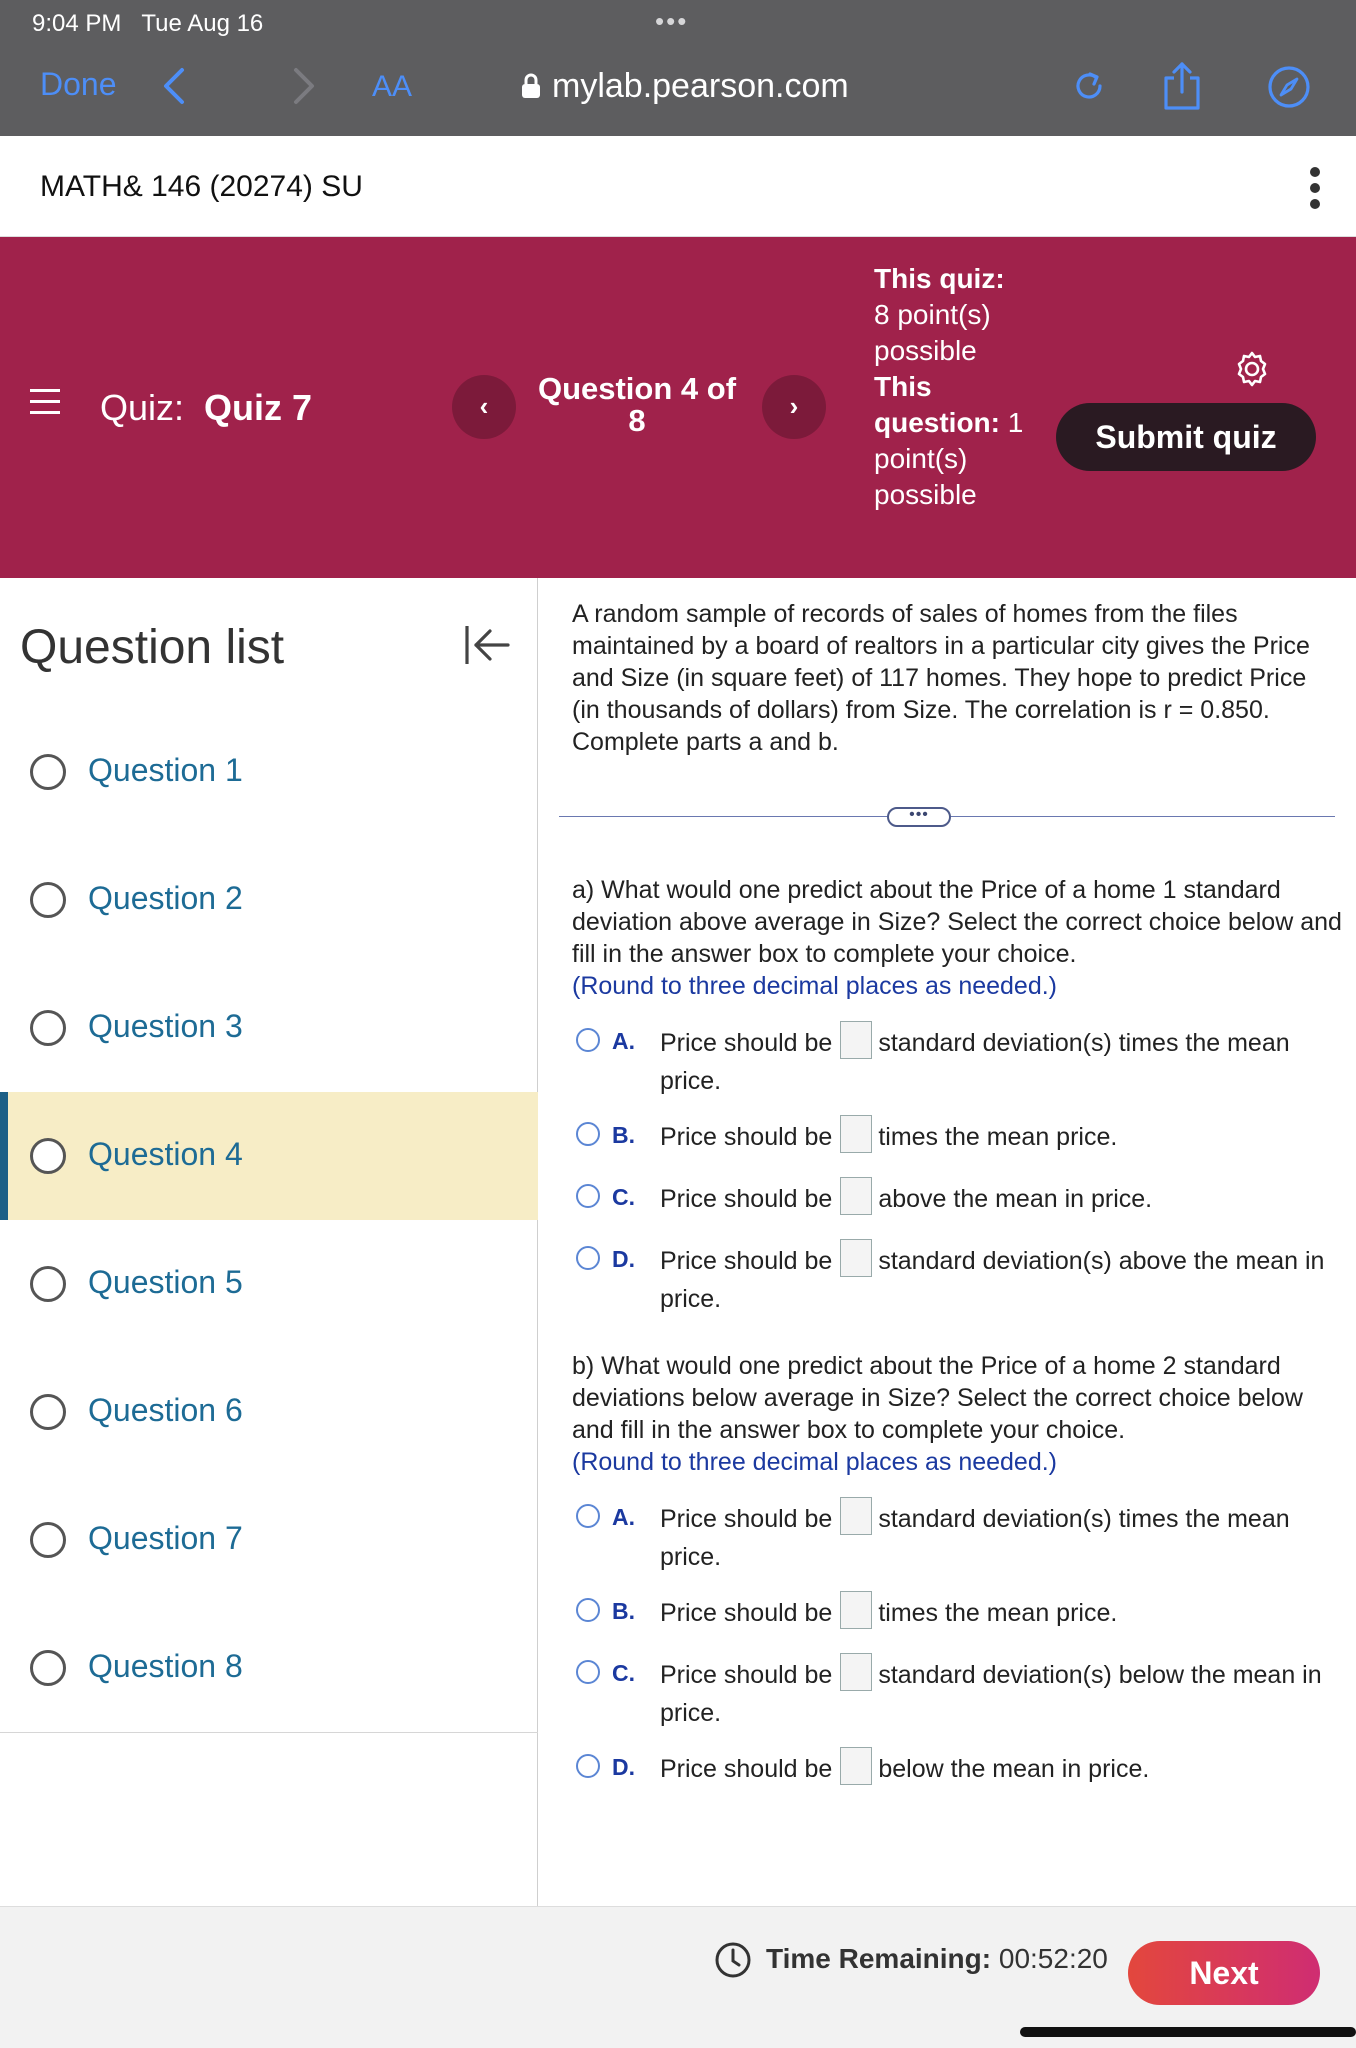 The width and height of the screenshot is (1356, 2048). Describe the element at coordinates (269, 772) in the screenshot. I see `question-list-item-1: Question 1` at that location.